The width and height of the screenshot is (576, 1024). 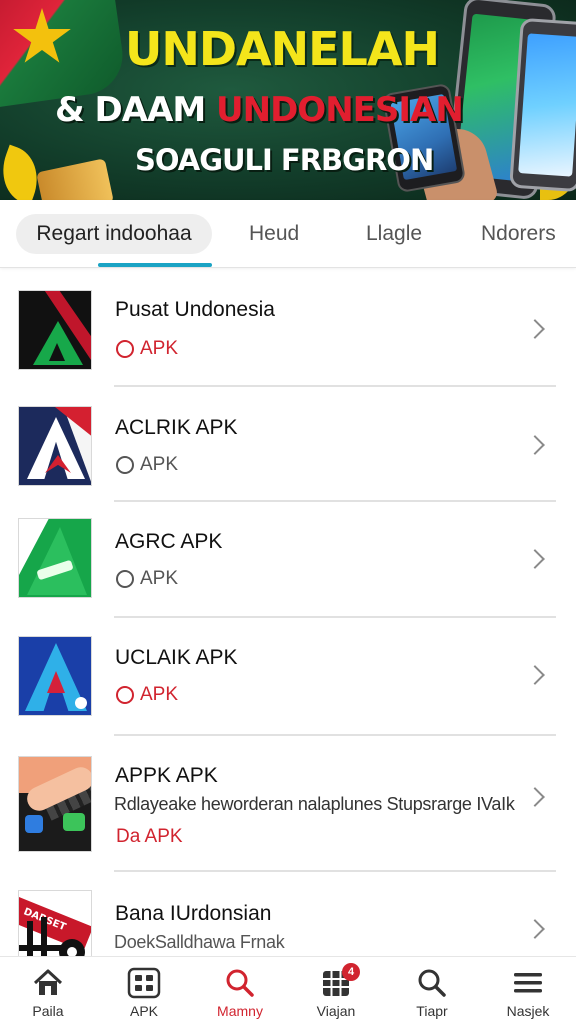 What do you see at coordinates (144, 983) in the screenshot?
I see `apps-grid-icon` at bounding box center [144, 983].